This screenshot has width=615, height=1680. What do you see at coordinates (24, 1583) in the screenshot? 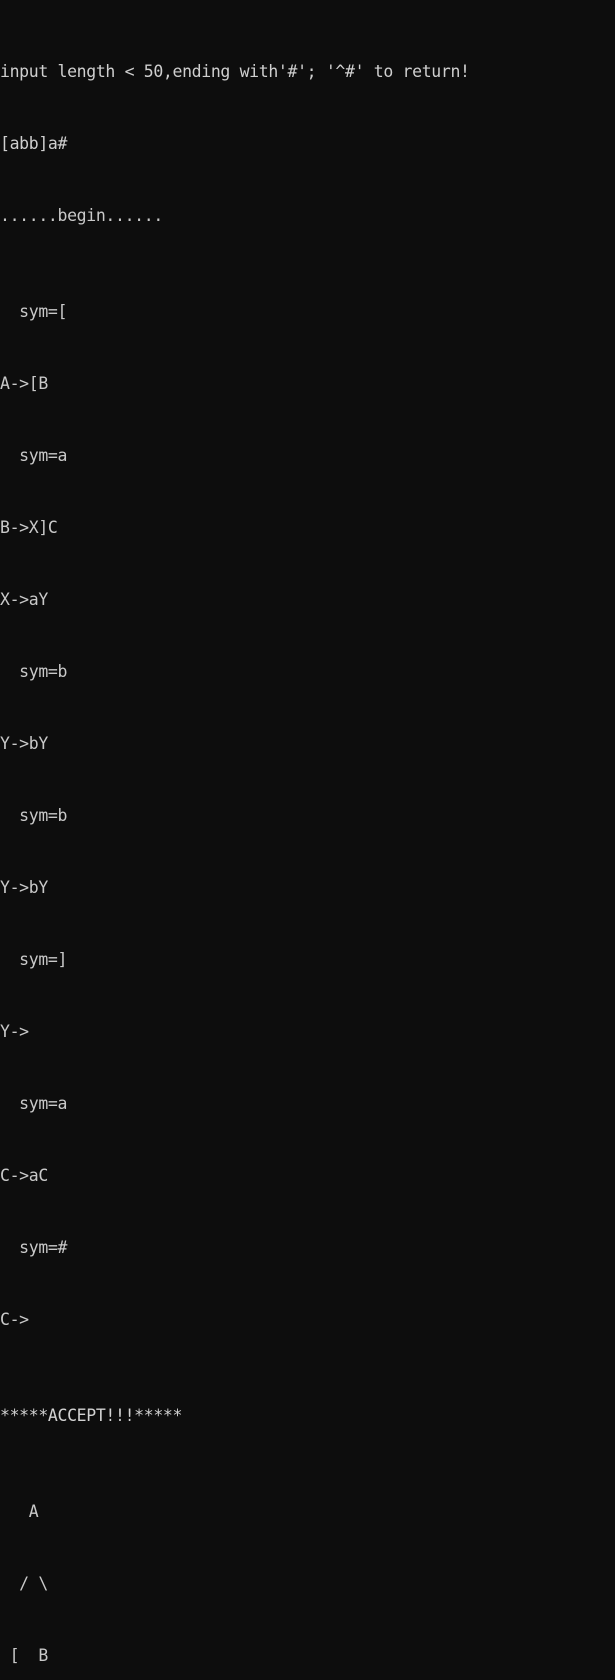
I see `parse-tree-line: / \` at bounding box center [24, 1583].